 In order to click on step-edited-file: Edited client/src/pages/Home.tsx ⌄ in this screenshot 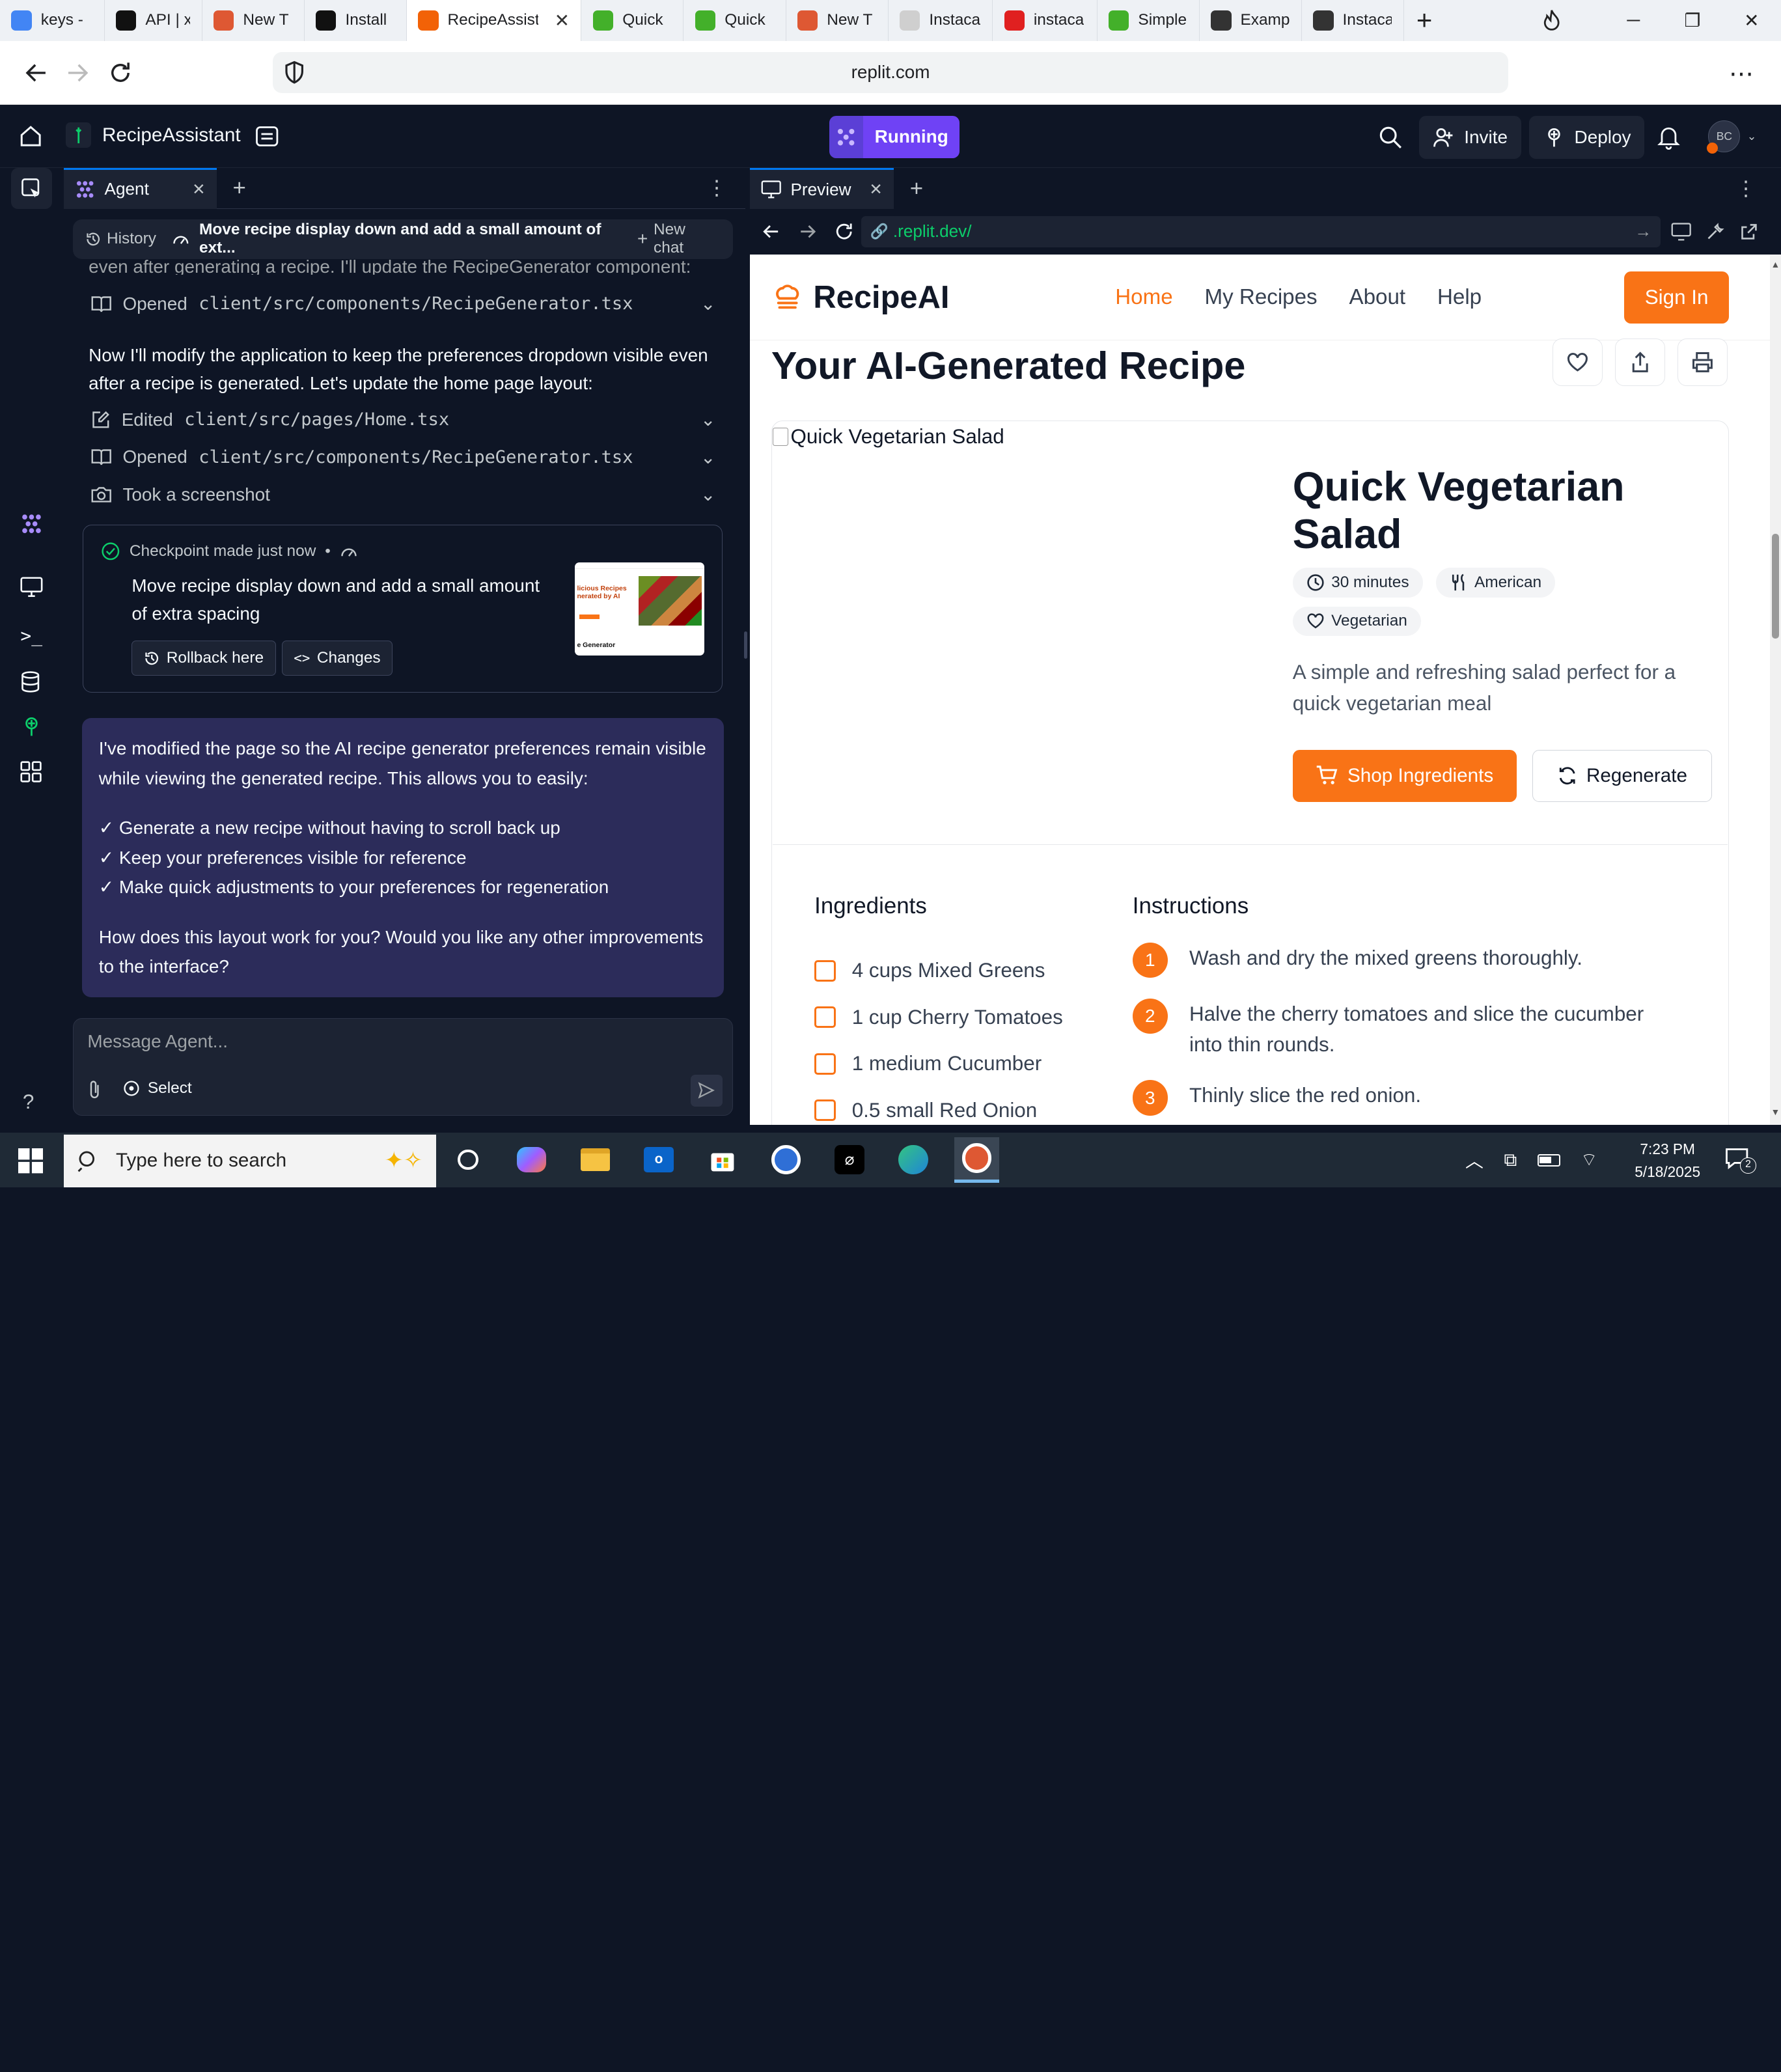, I will do `click(403, 419)`.